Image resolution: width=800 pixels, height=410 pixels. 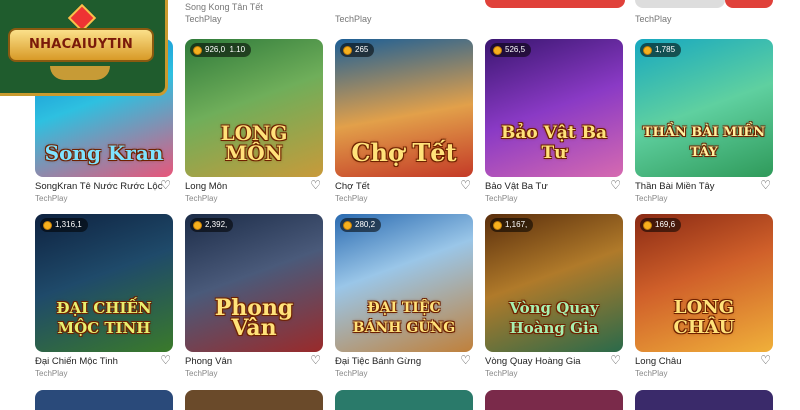 What do you see at coordinates (224, 7) in the screenshot?
I see `prev-game-name-1: Song Kong Tân Tết` at bounding box center [224, 7].